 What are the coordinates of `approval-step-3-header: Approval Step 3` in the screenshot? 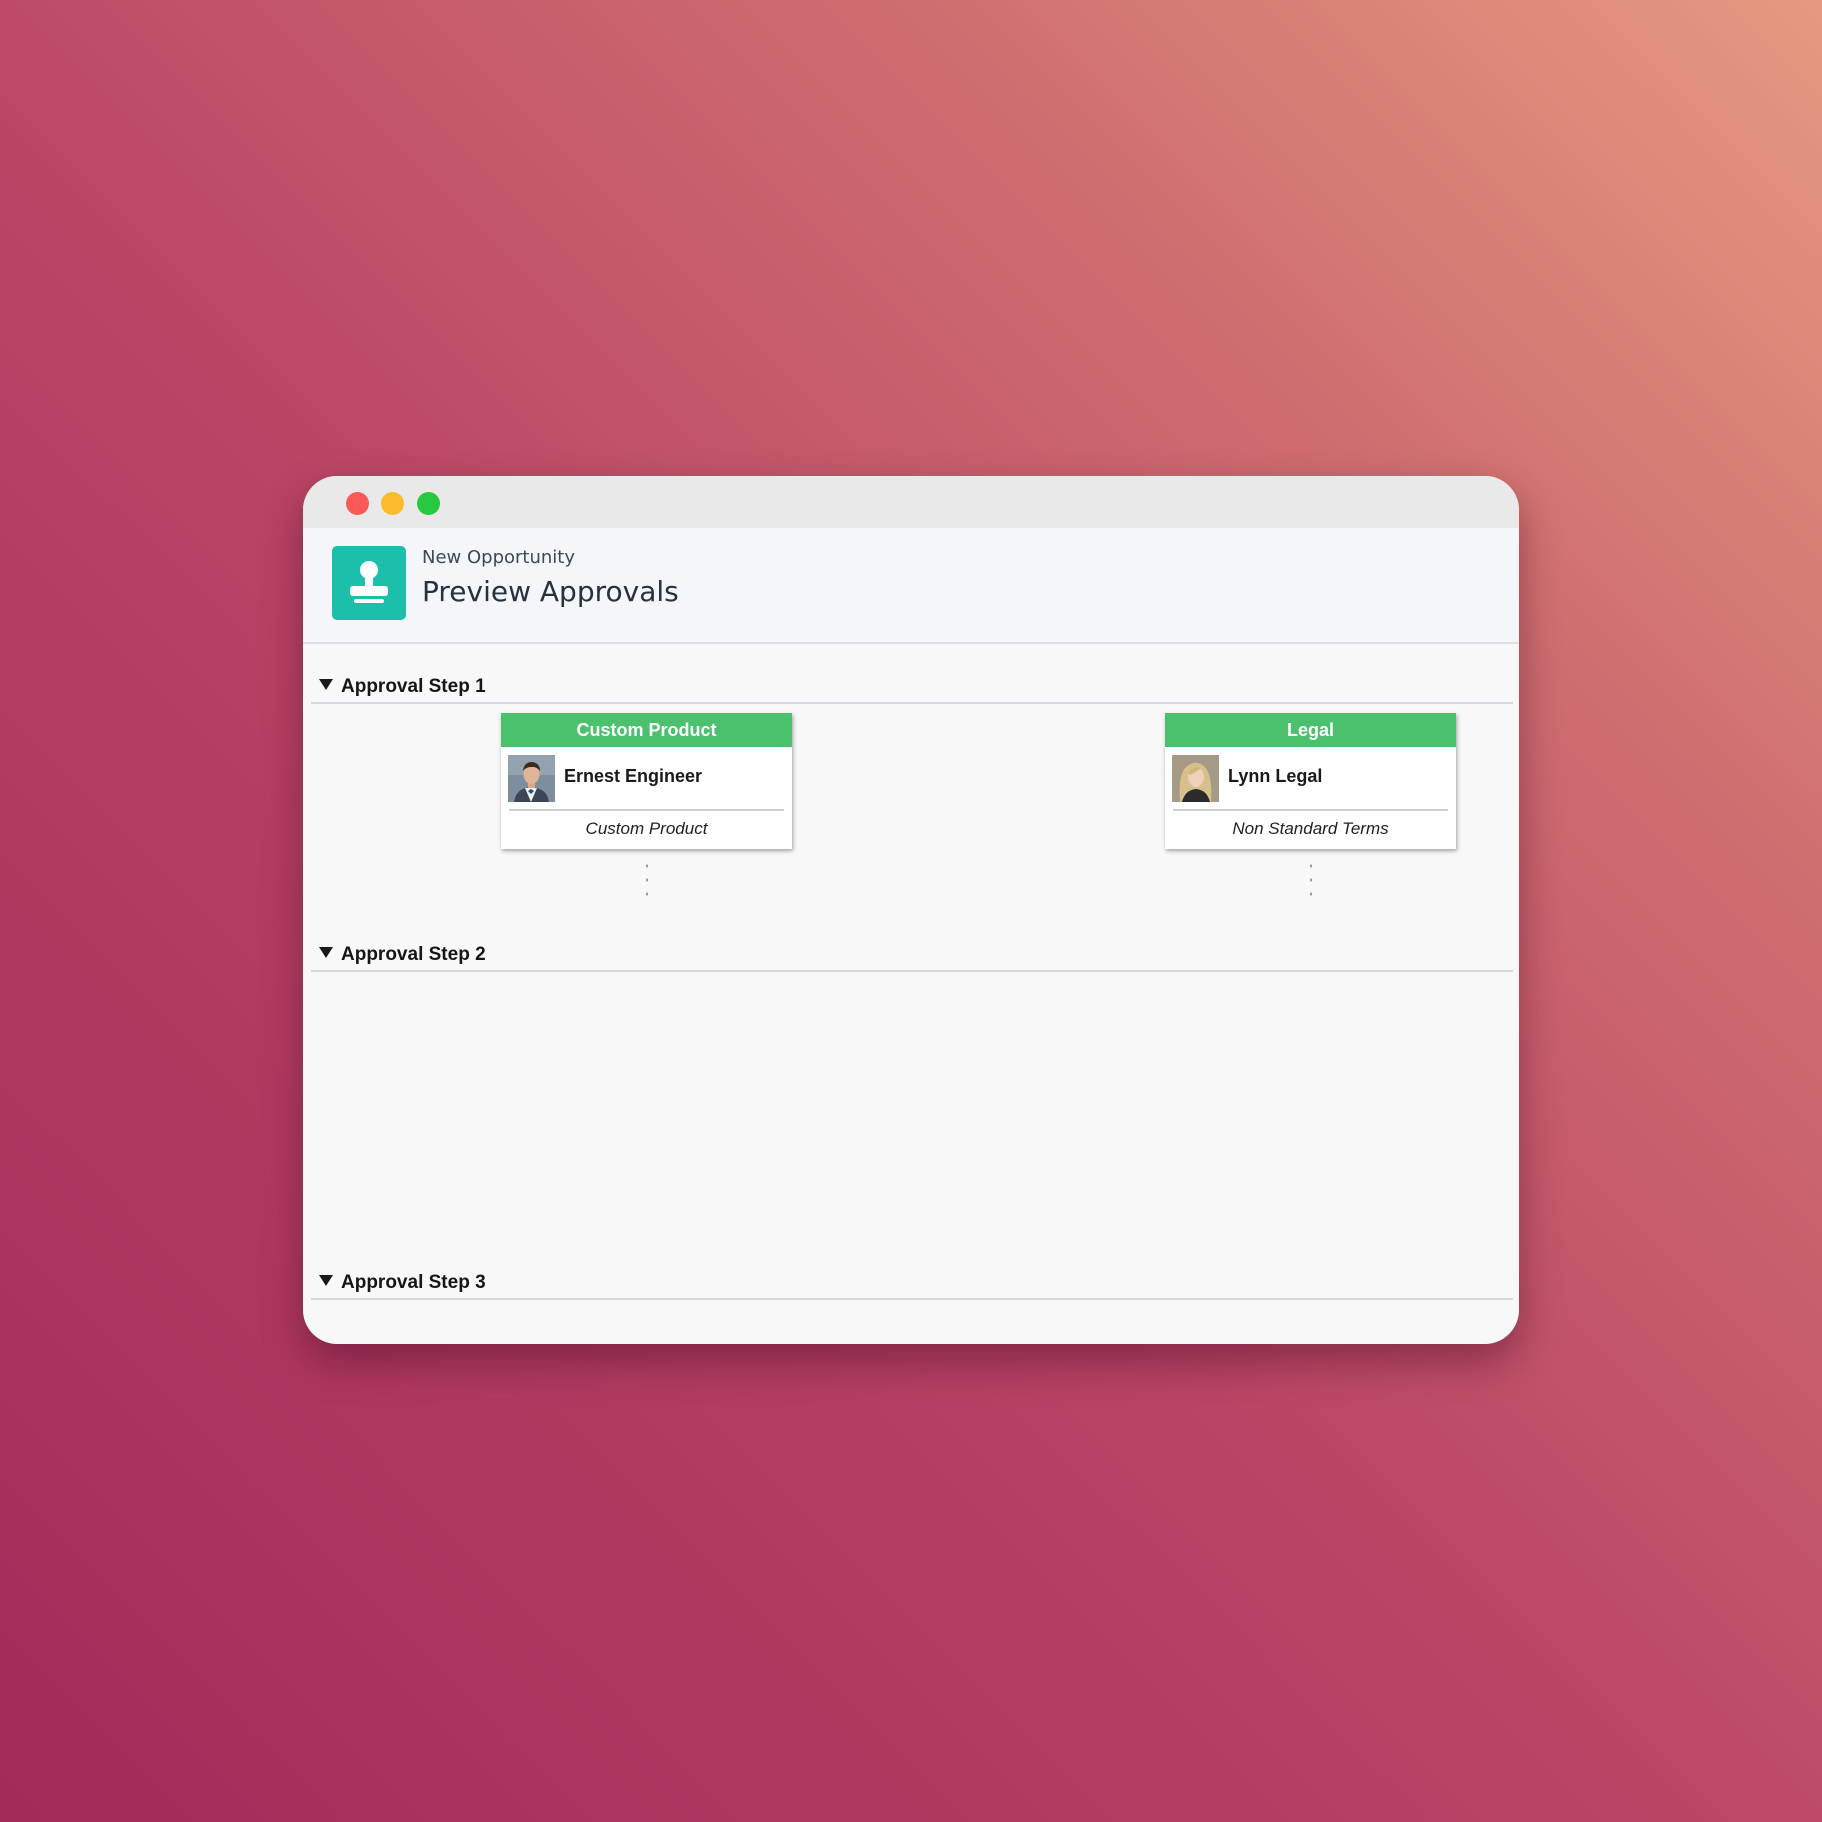 It's located at (912, 1283).